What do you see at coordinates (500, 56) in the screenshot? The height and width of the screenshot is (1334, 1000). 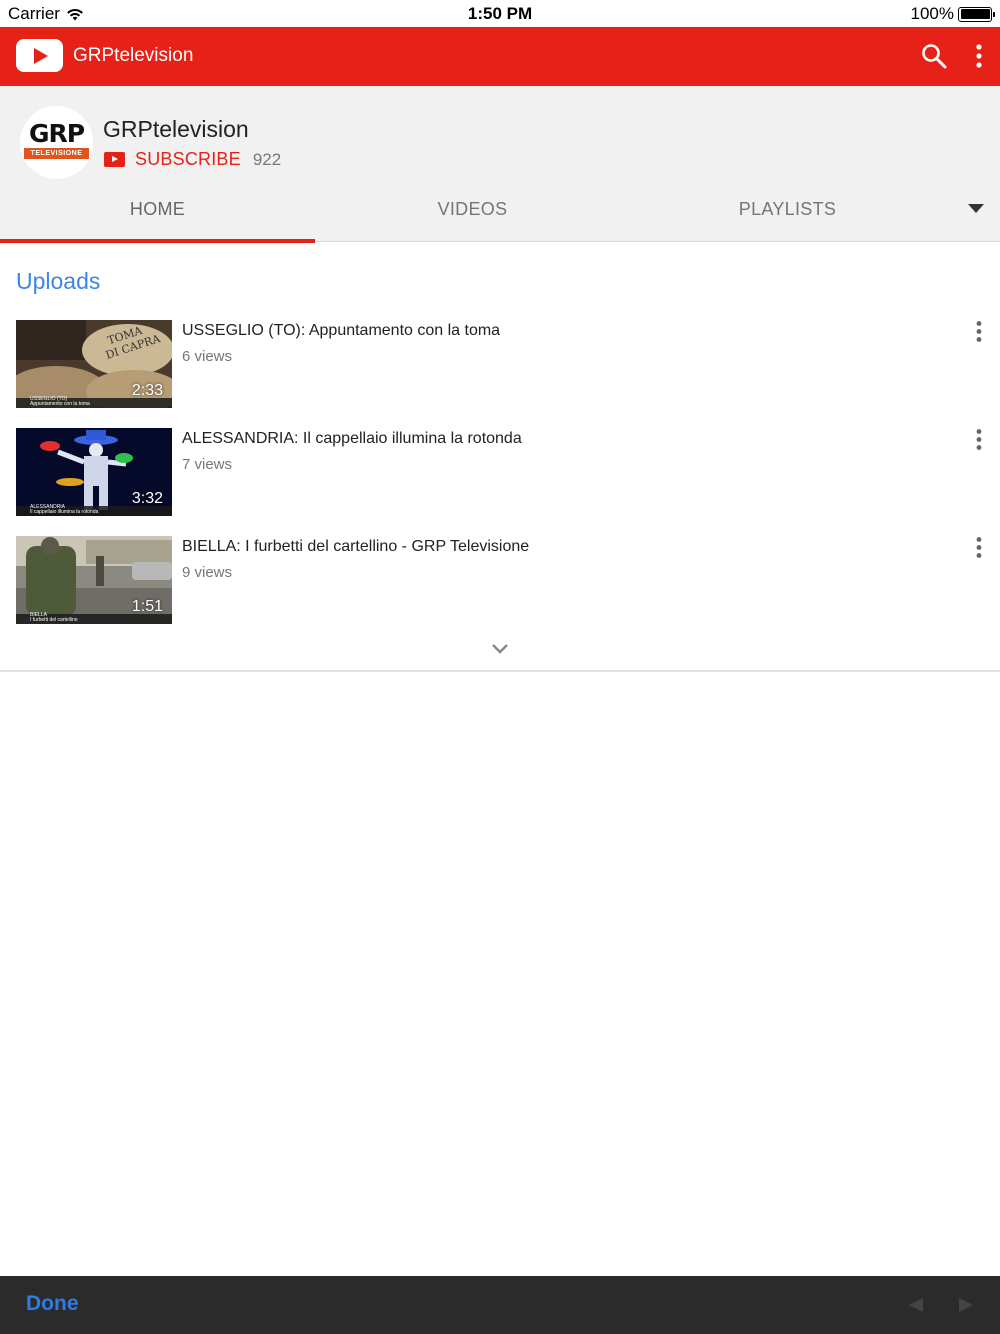 I see `app-bar: GRPtelevision` at bounding box center [500, 56].